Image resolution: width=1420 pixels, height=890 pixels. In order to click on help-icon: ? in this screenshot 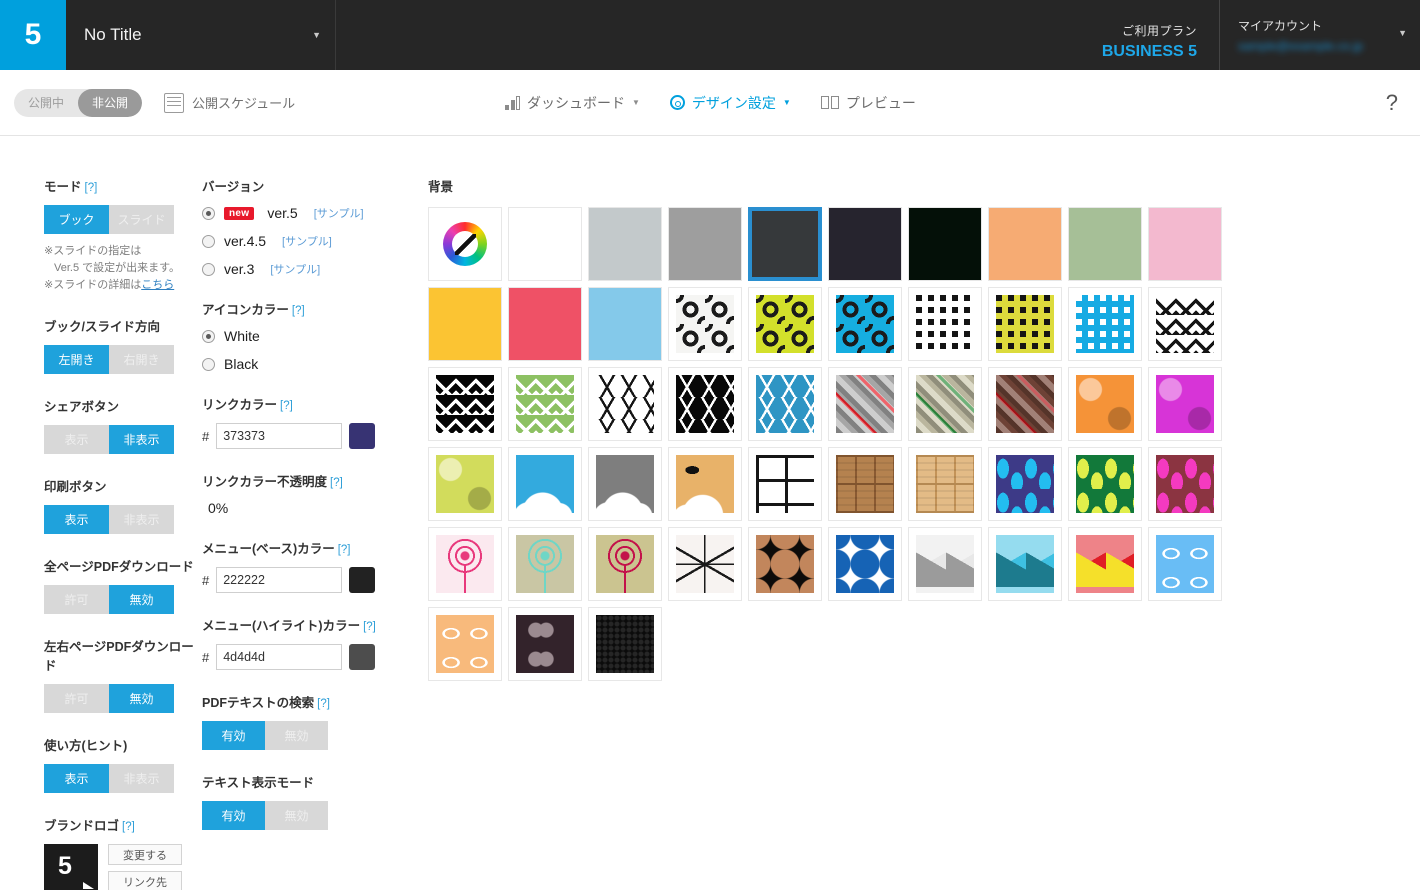, I will do `click(1392, 103)`.